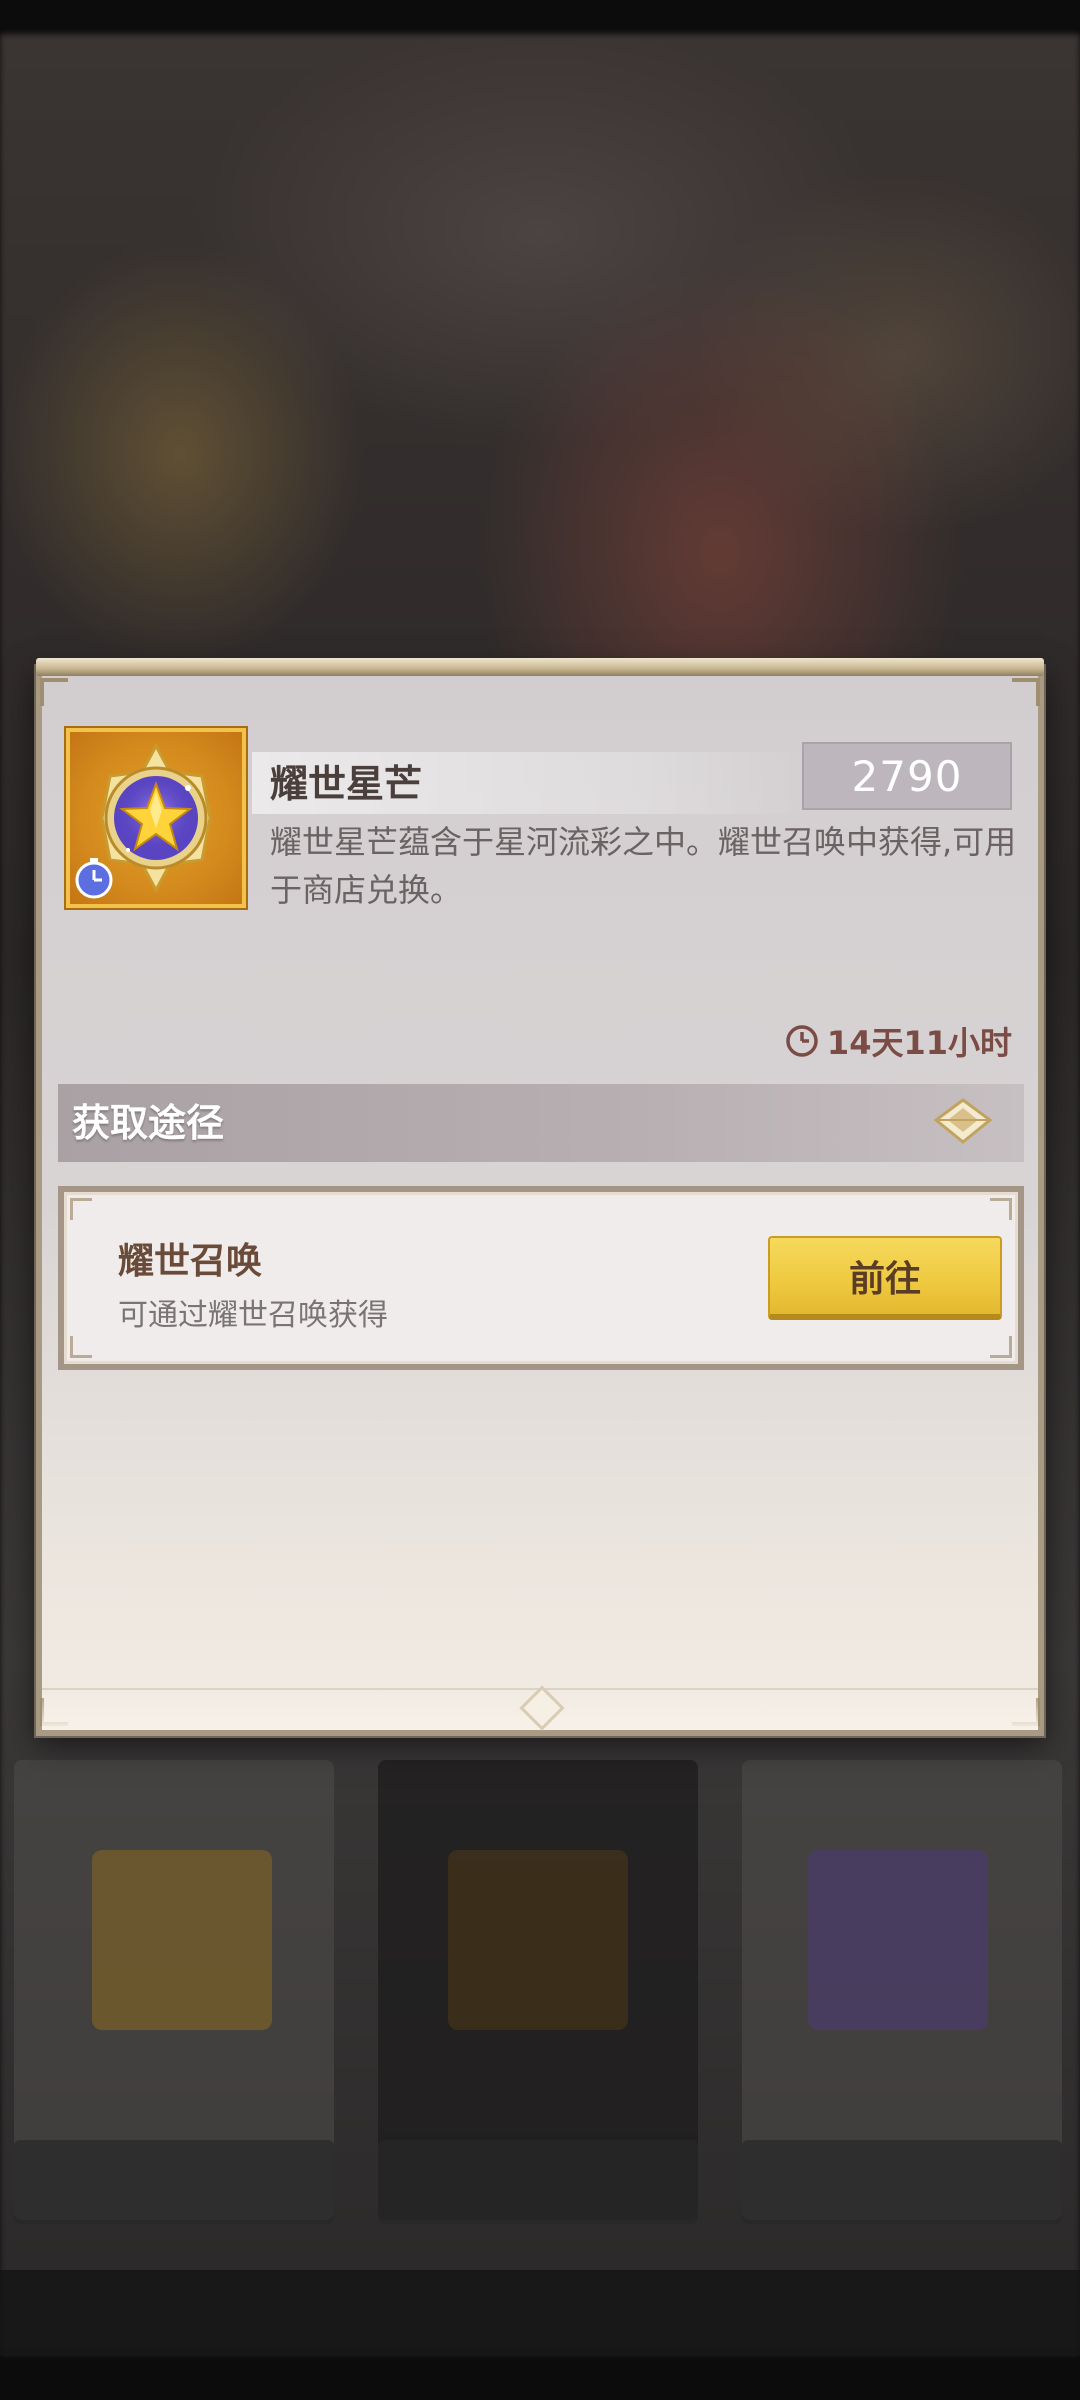  Describe the element at coordinates (907, 776) in the screenshot. I see `item-count: 2790` at that location.